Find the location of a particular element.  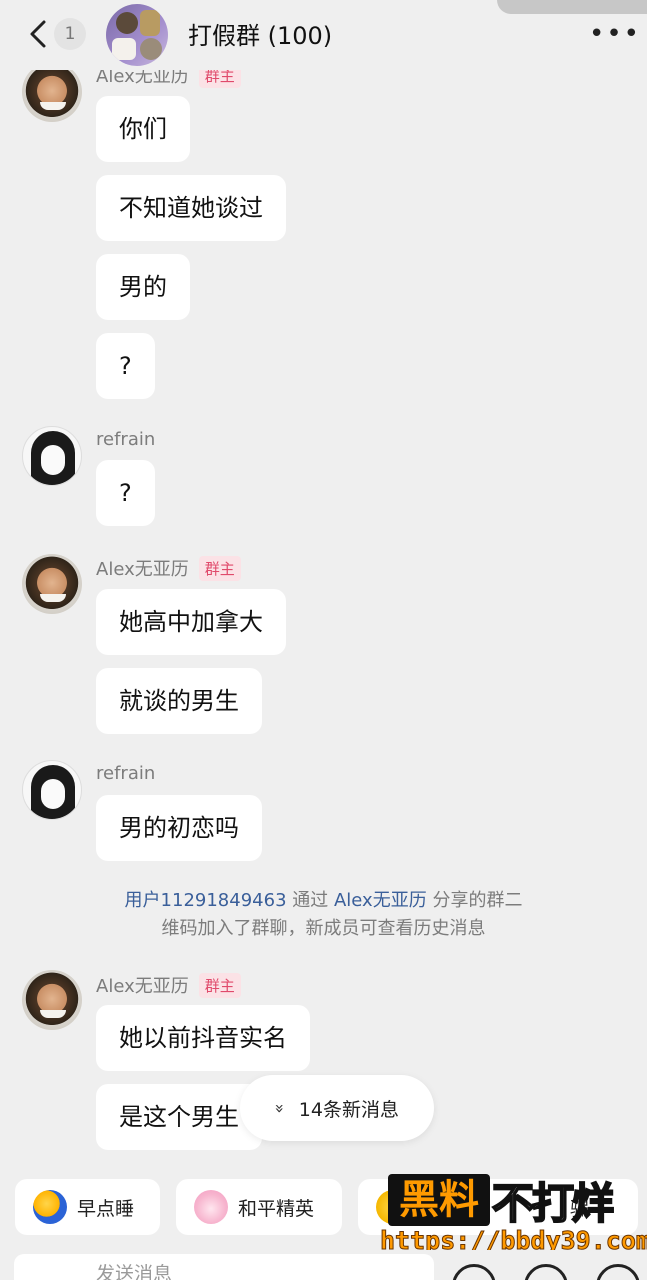

message-bubble: 男的初恋吗 is located at coordinates (179, 828).